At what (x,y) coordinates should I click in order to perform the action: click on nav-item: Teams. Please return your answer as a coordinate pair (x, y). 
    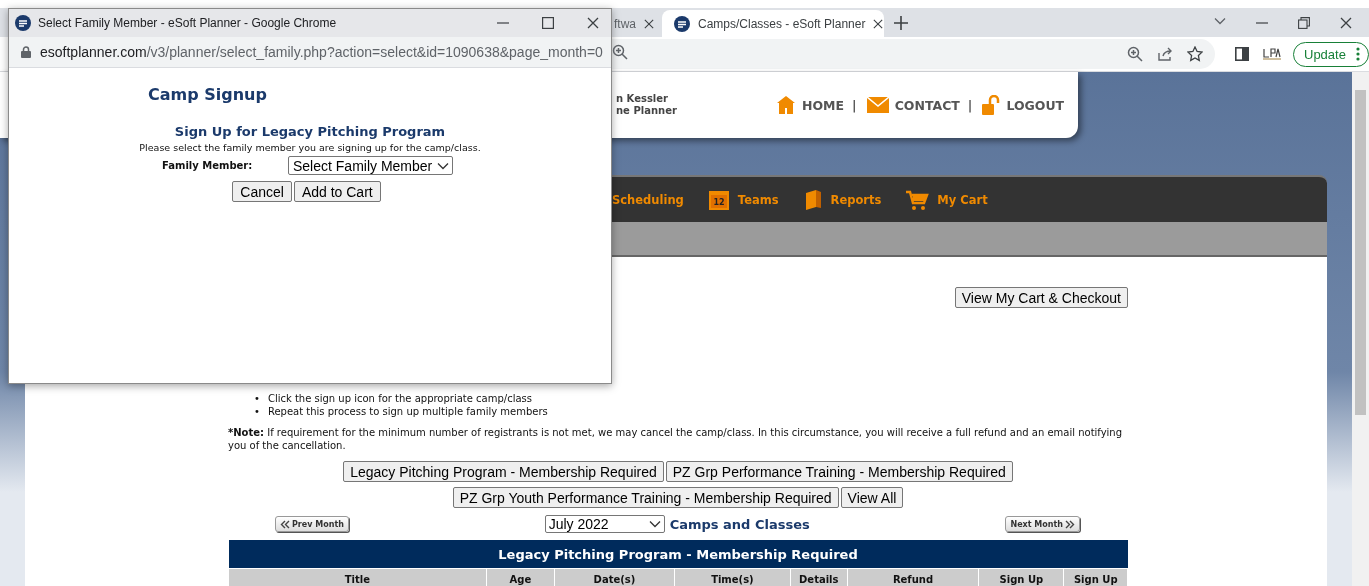
    Looking at the image, I should click on (758, 199).